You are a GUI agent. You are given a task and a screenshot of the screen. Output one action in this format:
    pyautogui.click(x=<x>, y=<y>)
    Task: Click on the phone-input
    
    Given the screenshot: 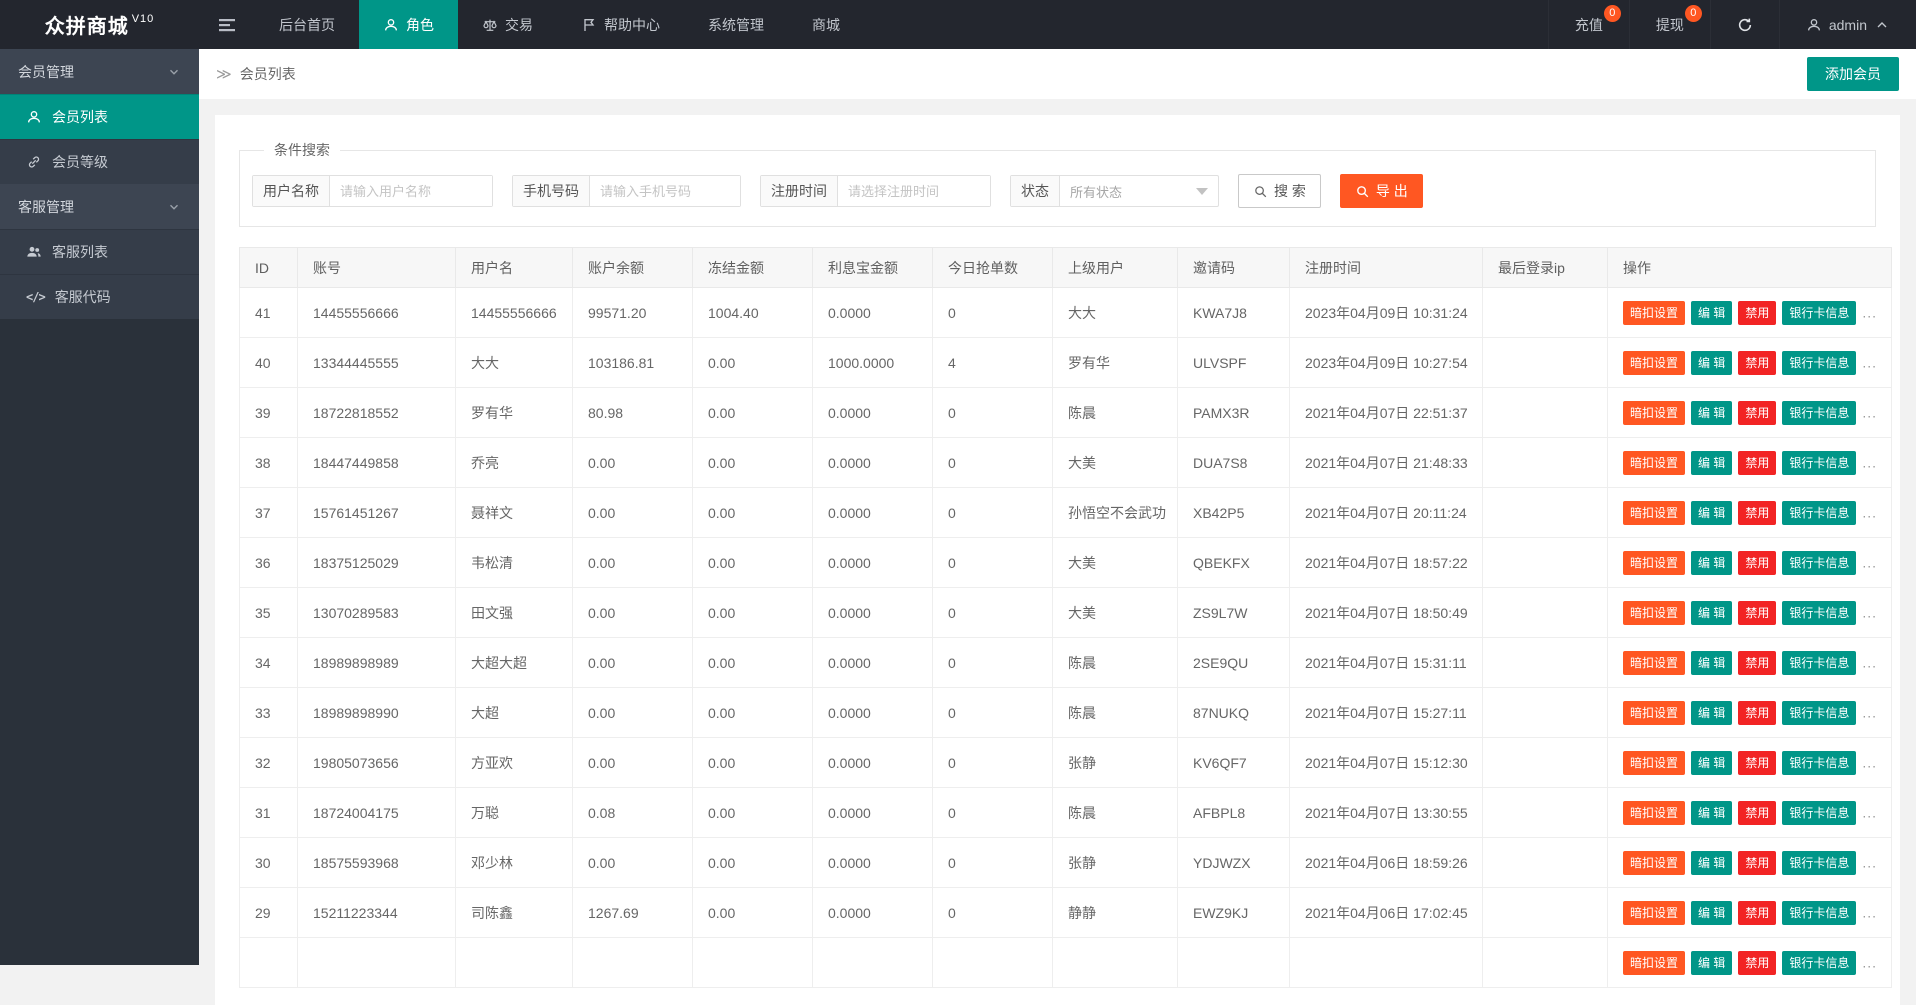 What is the action you would take?
    pyautogui.click(x=665, y=191)
    